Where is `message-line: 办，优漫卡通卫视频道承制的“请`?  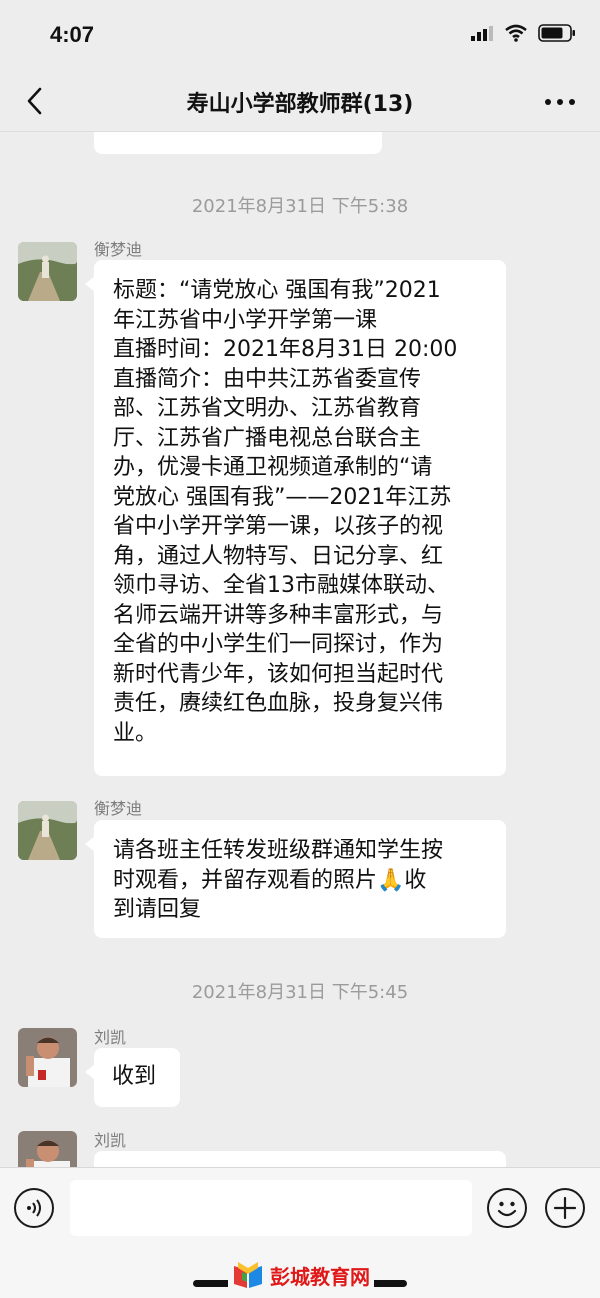
message-line: 办，优漫卡通卫视频道承制的“请 is located at coordinates (273, 467).